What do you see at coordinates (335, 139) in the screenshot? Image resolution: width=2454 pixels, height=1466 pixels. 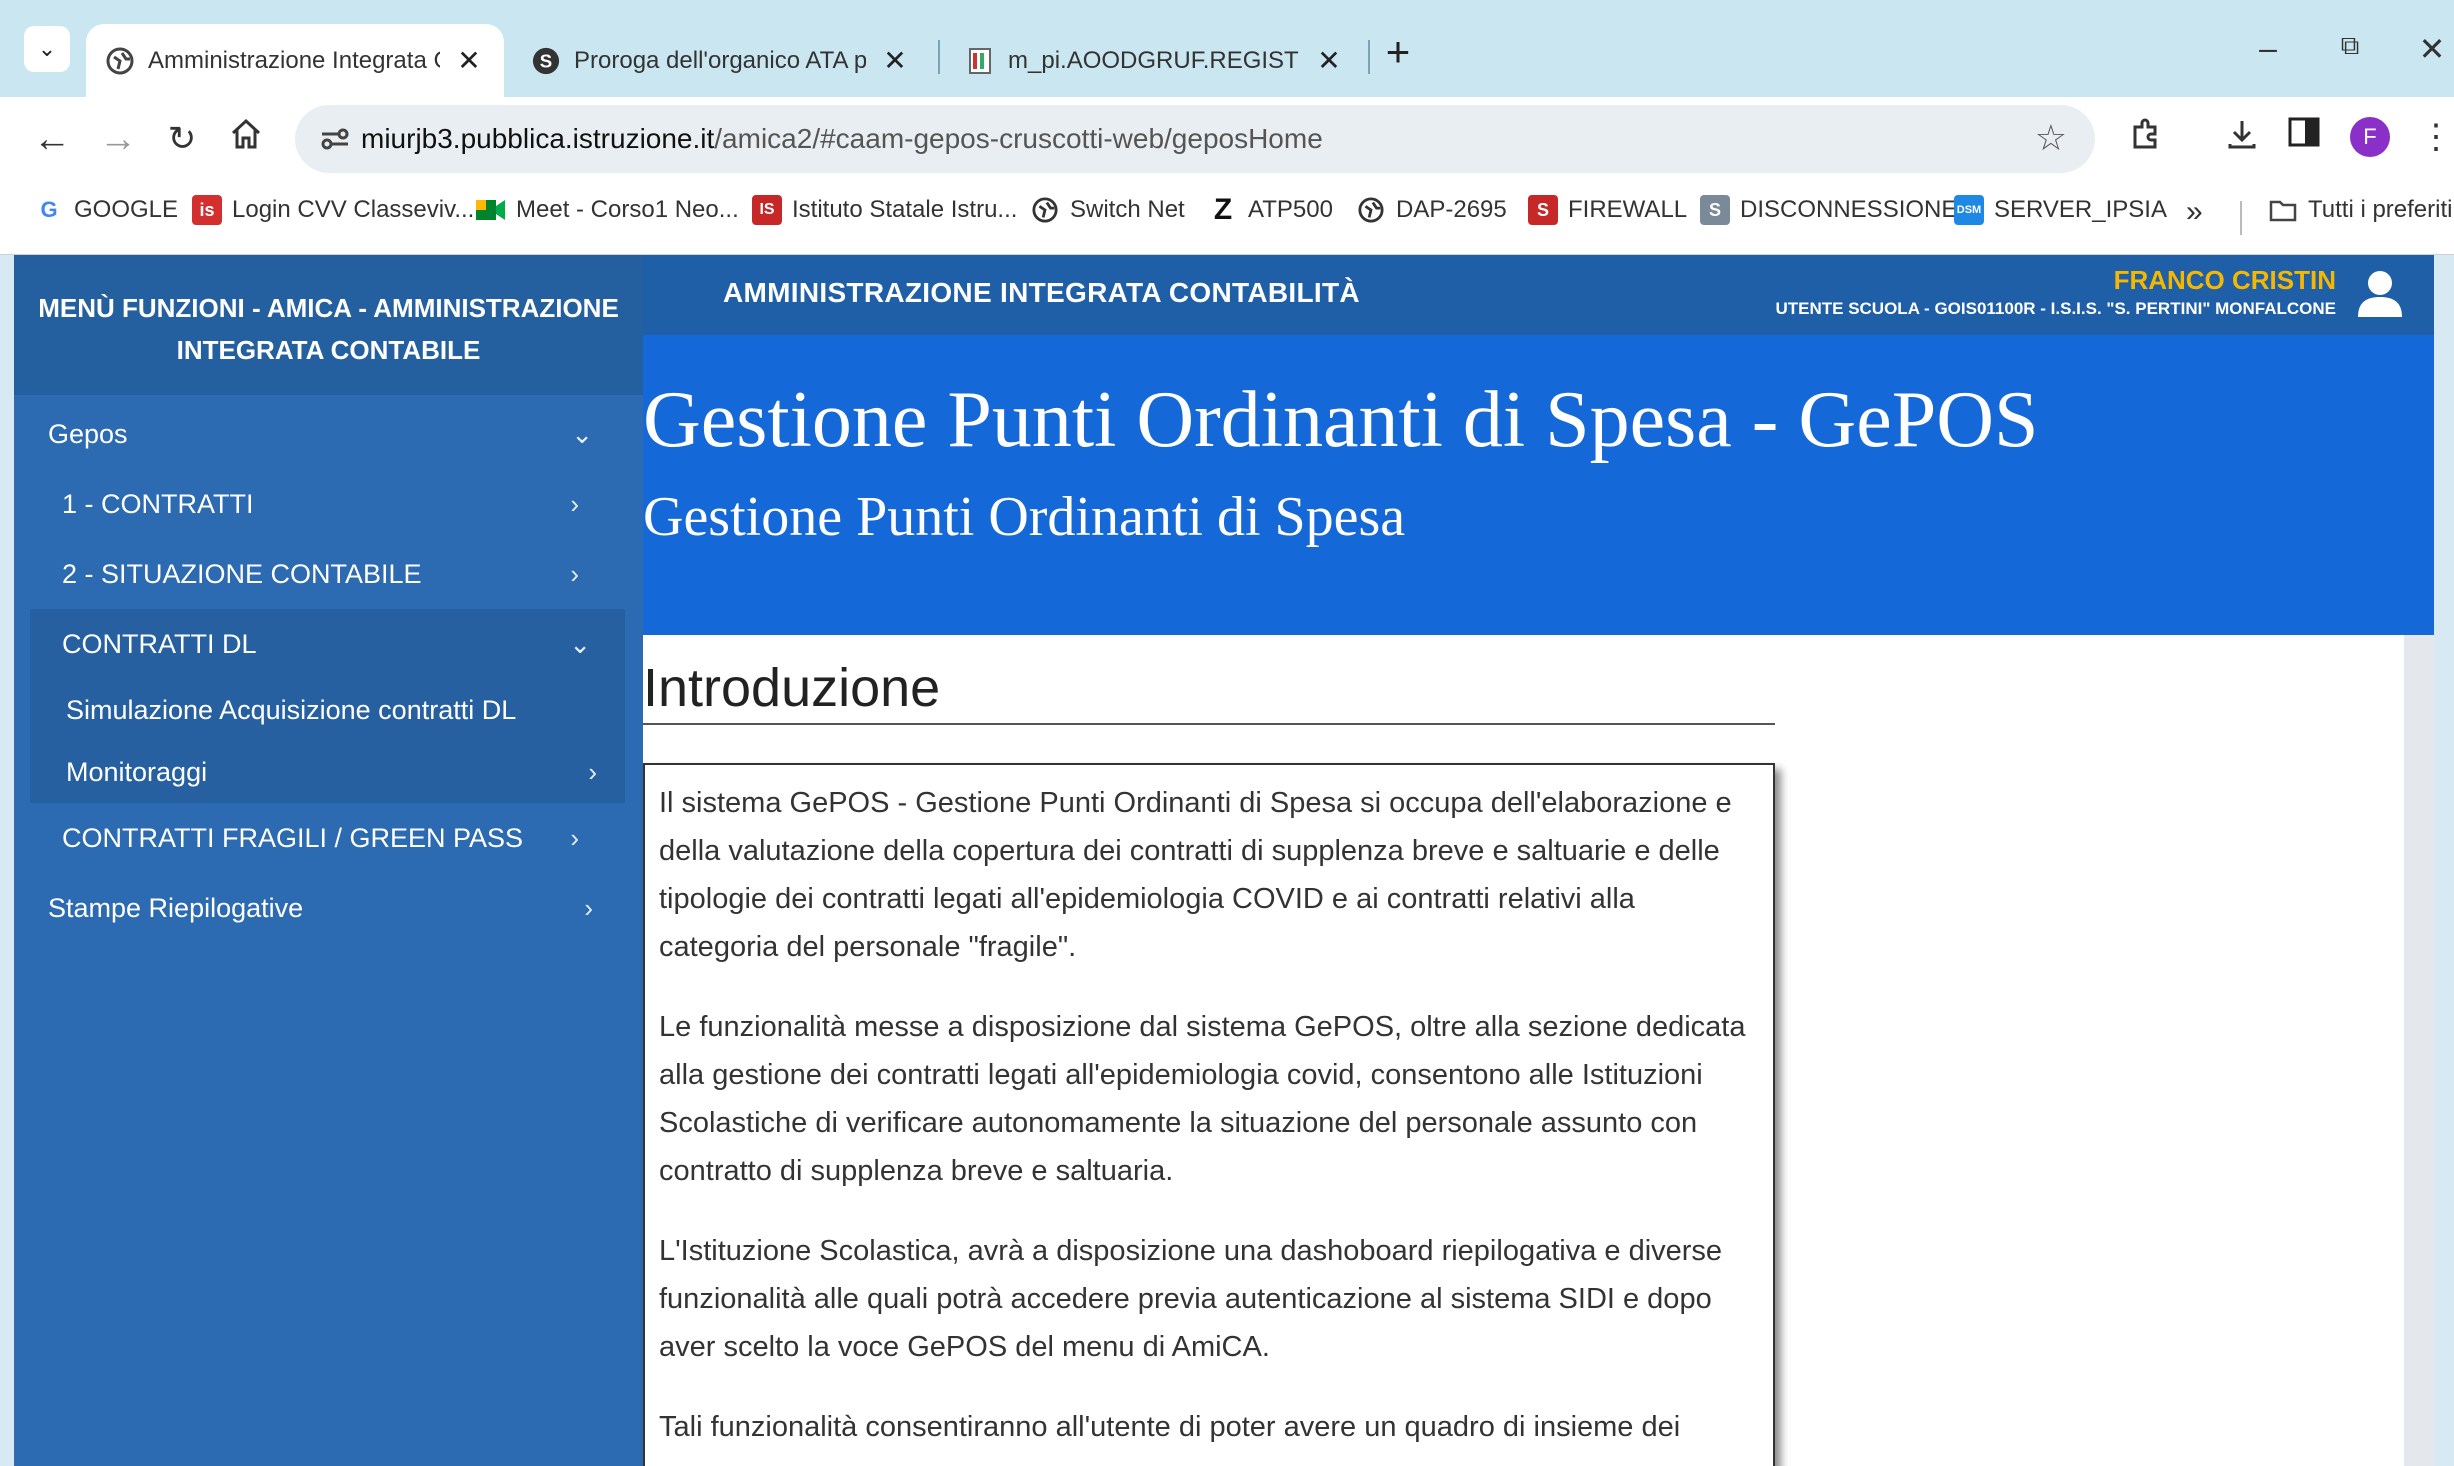 I see `site-info-icon` at bounding box center [335, 139].